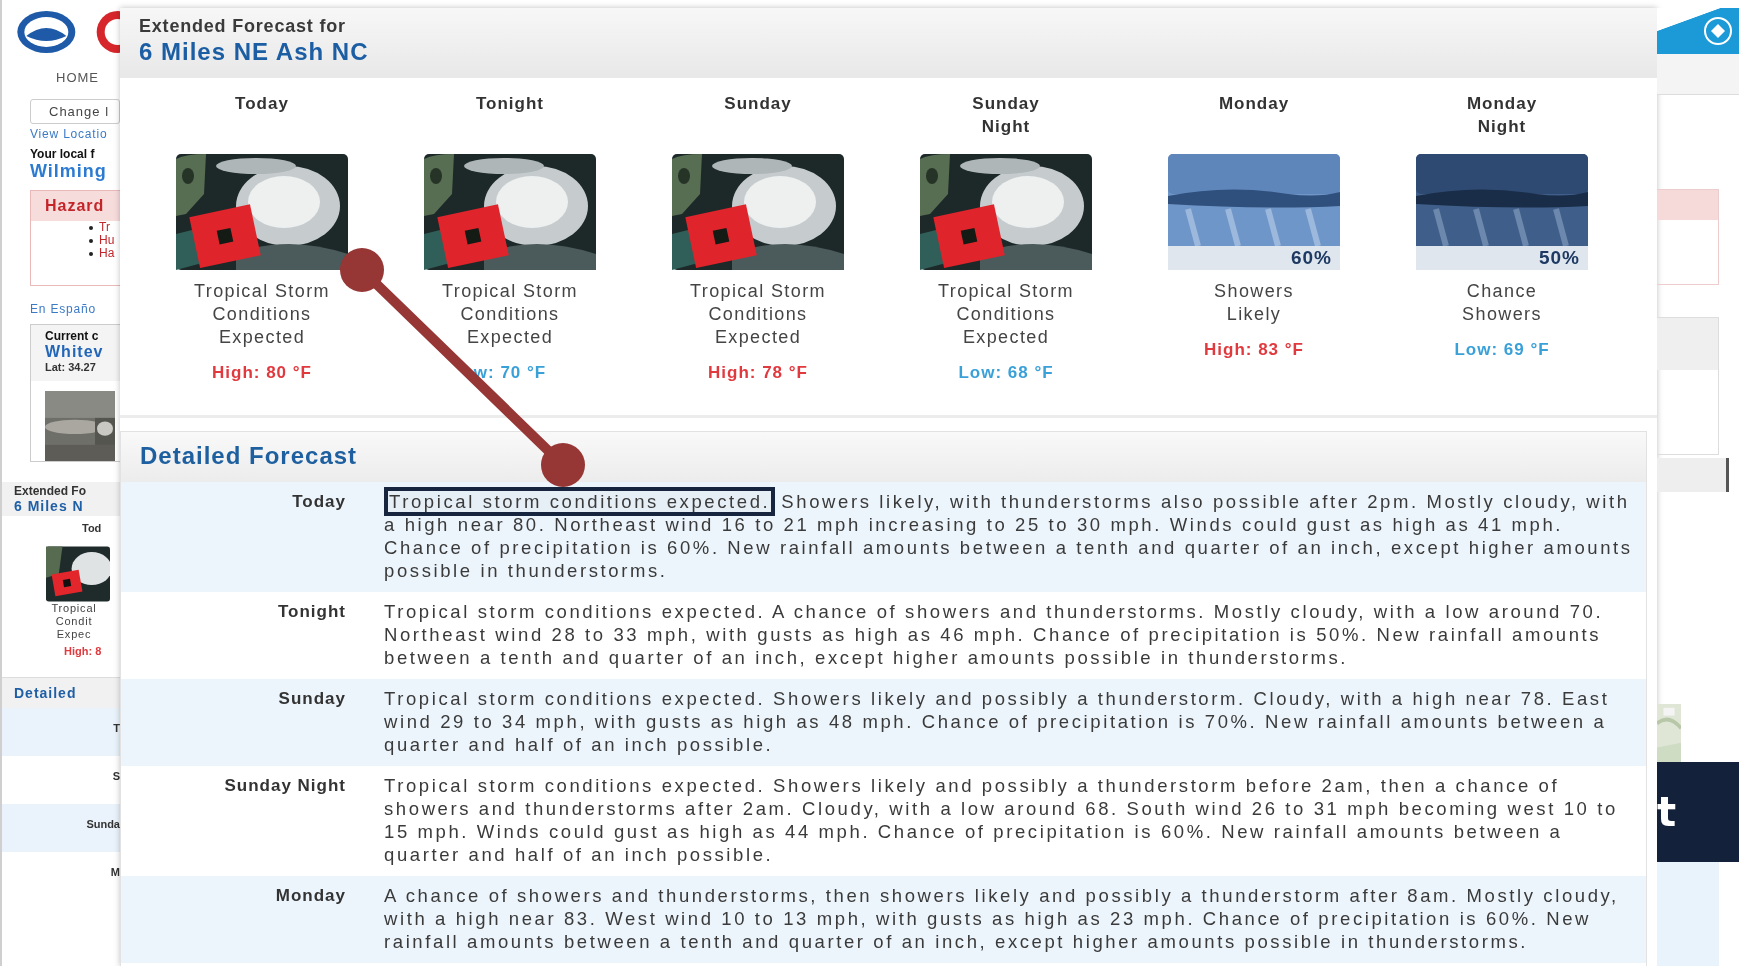 The width and height of the screenshot is (1739, 966). I want to click on mini-period-label: Sunda, so click(103, 824).